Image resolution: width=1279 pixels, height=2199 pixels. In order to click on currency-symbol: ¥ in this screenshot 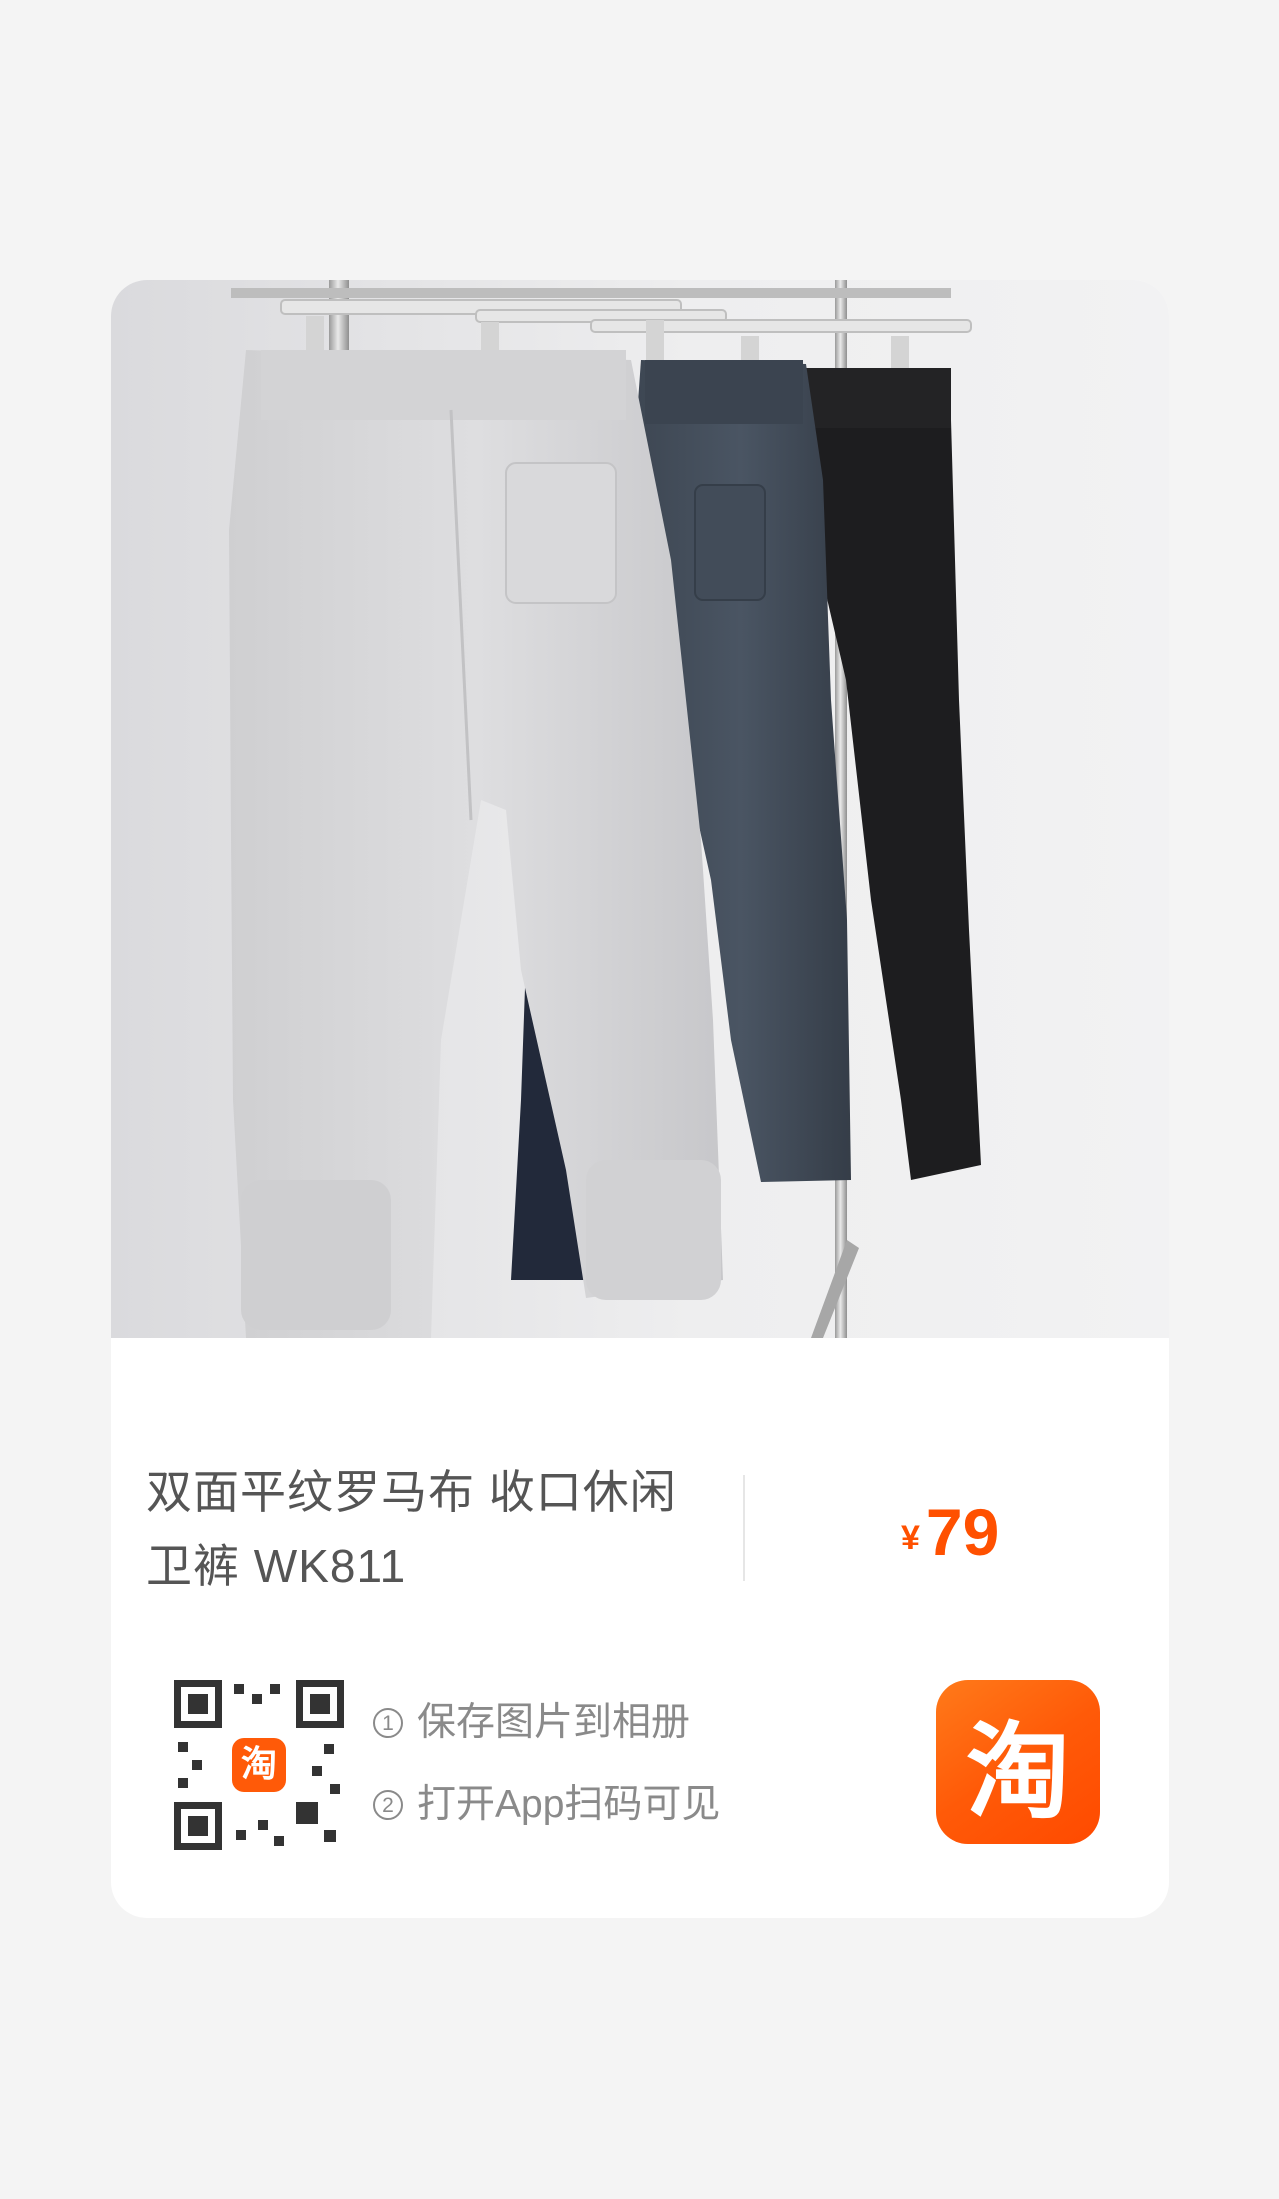, I will do `click(910, 1538)`.